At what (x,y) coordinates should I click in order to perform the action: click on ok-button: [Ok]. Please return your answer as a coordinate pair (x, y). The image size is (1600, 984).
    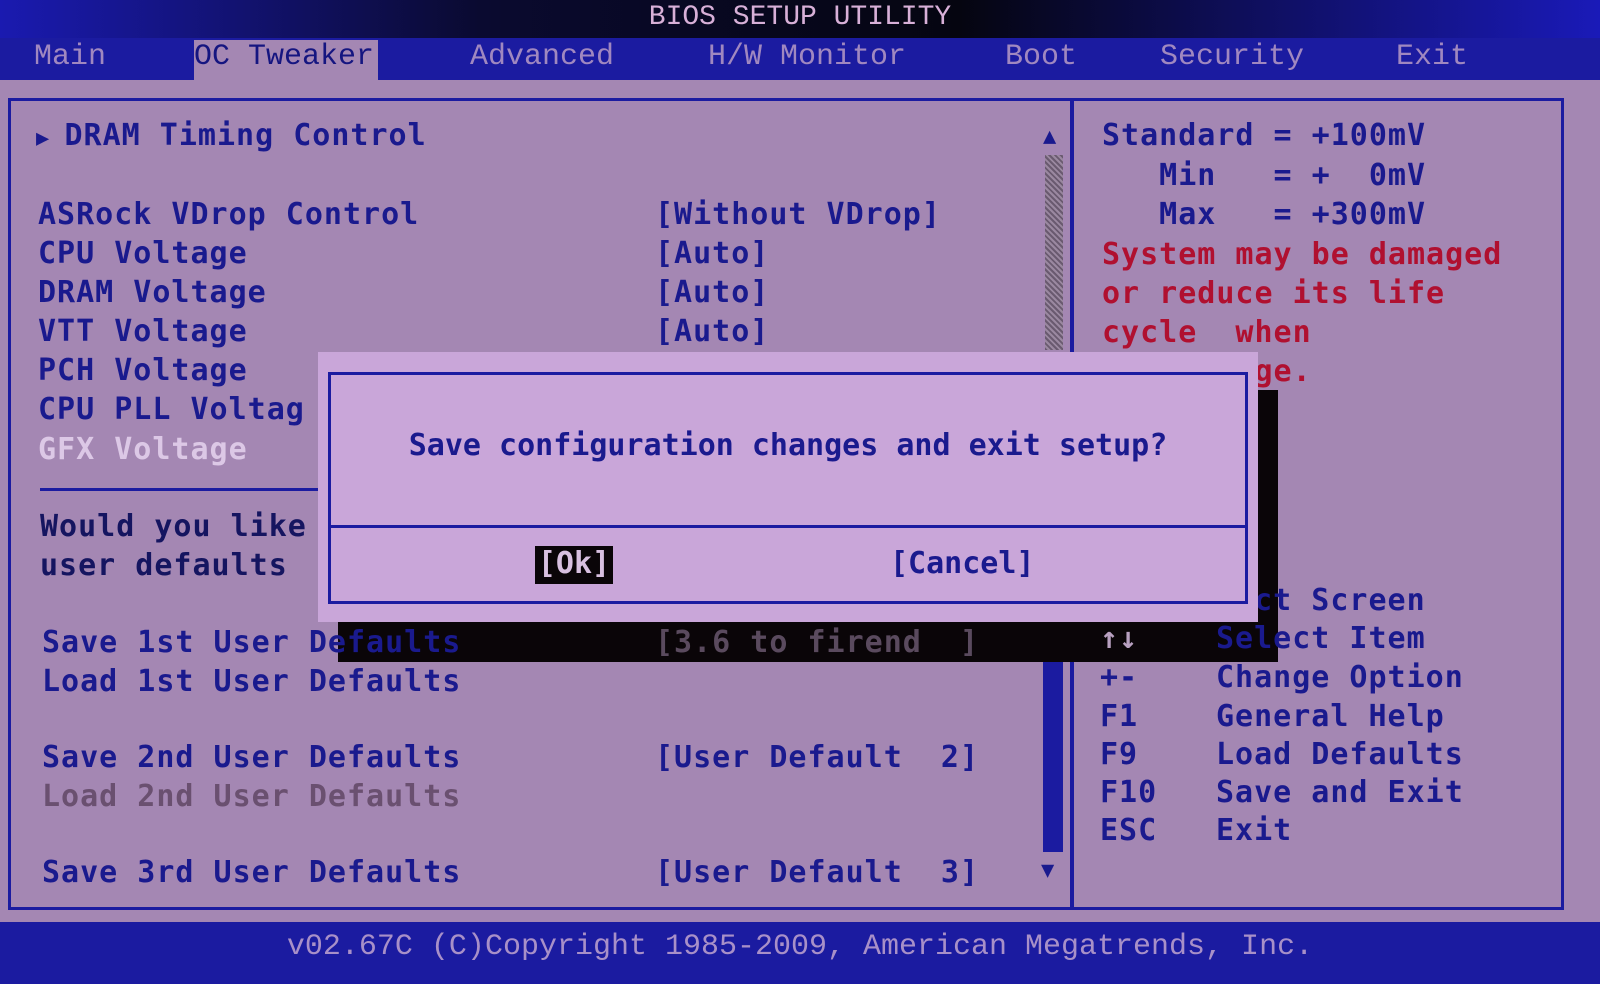
    Looking at the image, I should click on (574, 565).